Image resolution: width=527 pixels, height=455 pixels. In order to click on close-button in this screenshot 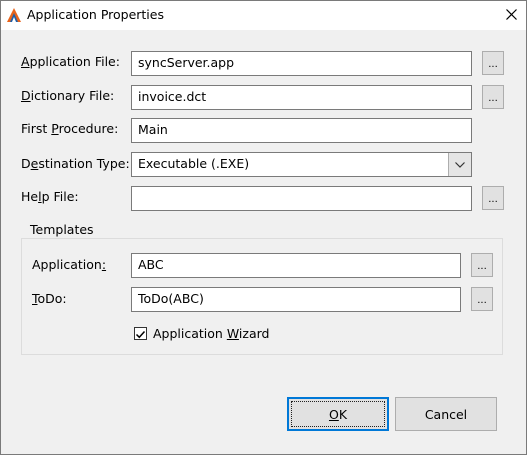, I will do `click(511, 15)`.